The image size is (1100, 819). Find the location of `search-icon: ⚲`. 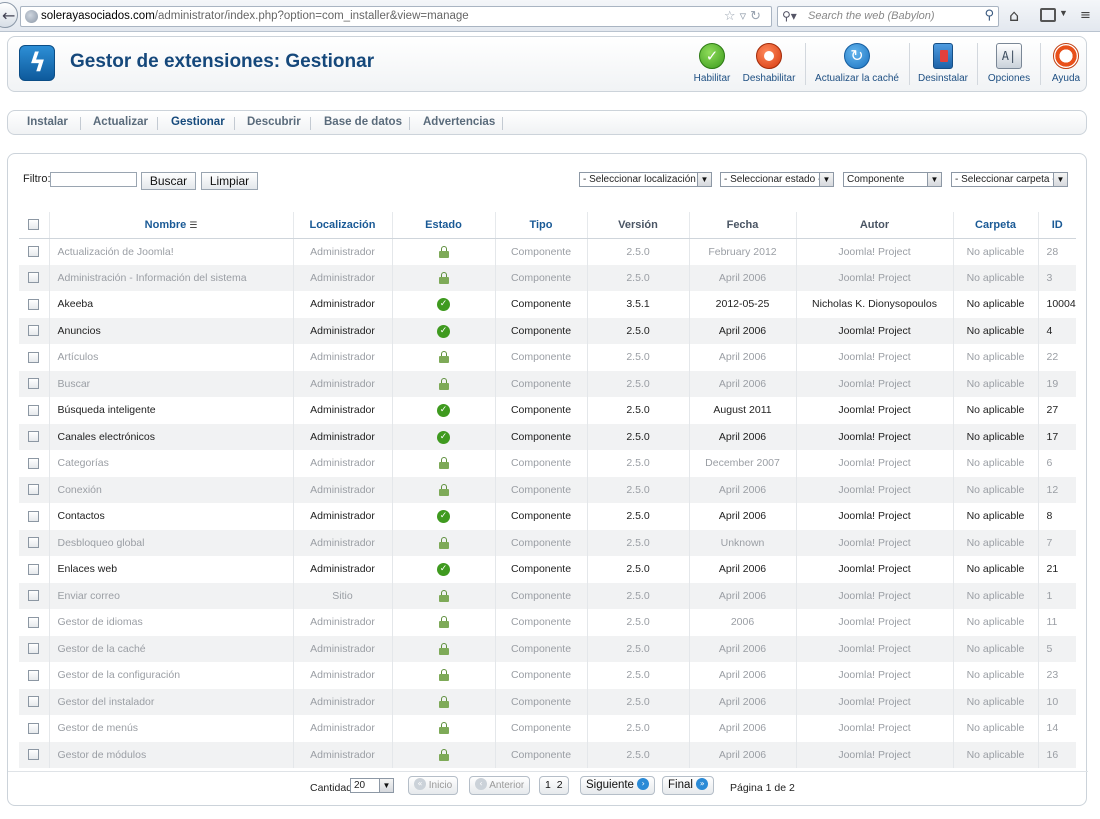

search-icon: ⚲ is located at coordinates (989, 15).